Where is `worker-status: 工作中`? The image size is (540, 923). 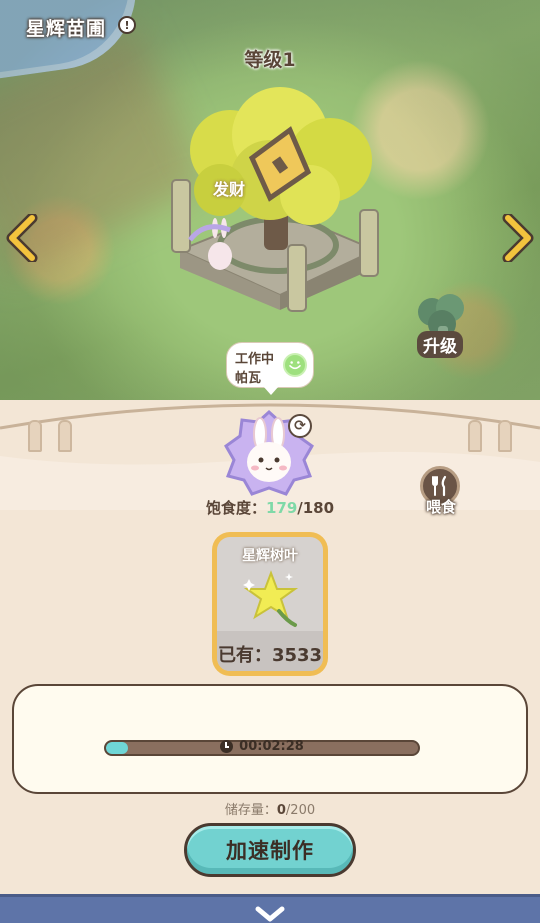 worker-status: 工作中 is located at coordinates (255, 359).